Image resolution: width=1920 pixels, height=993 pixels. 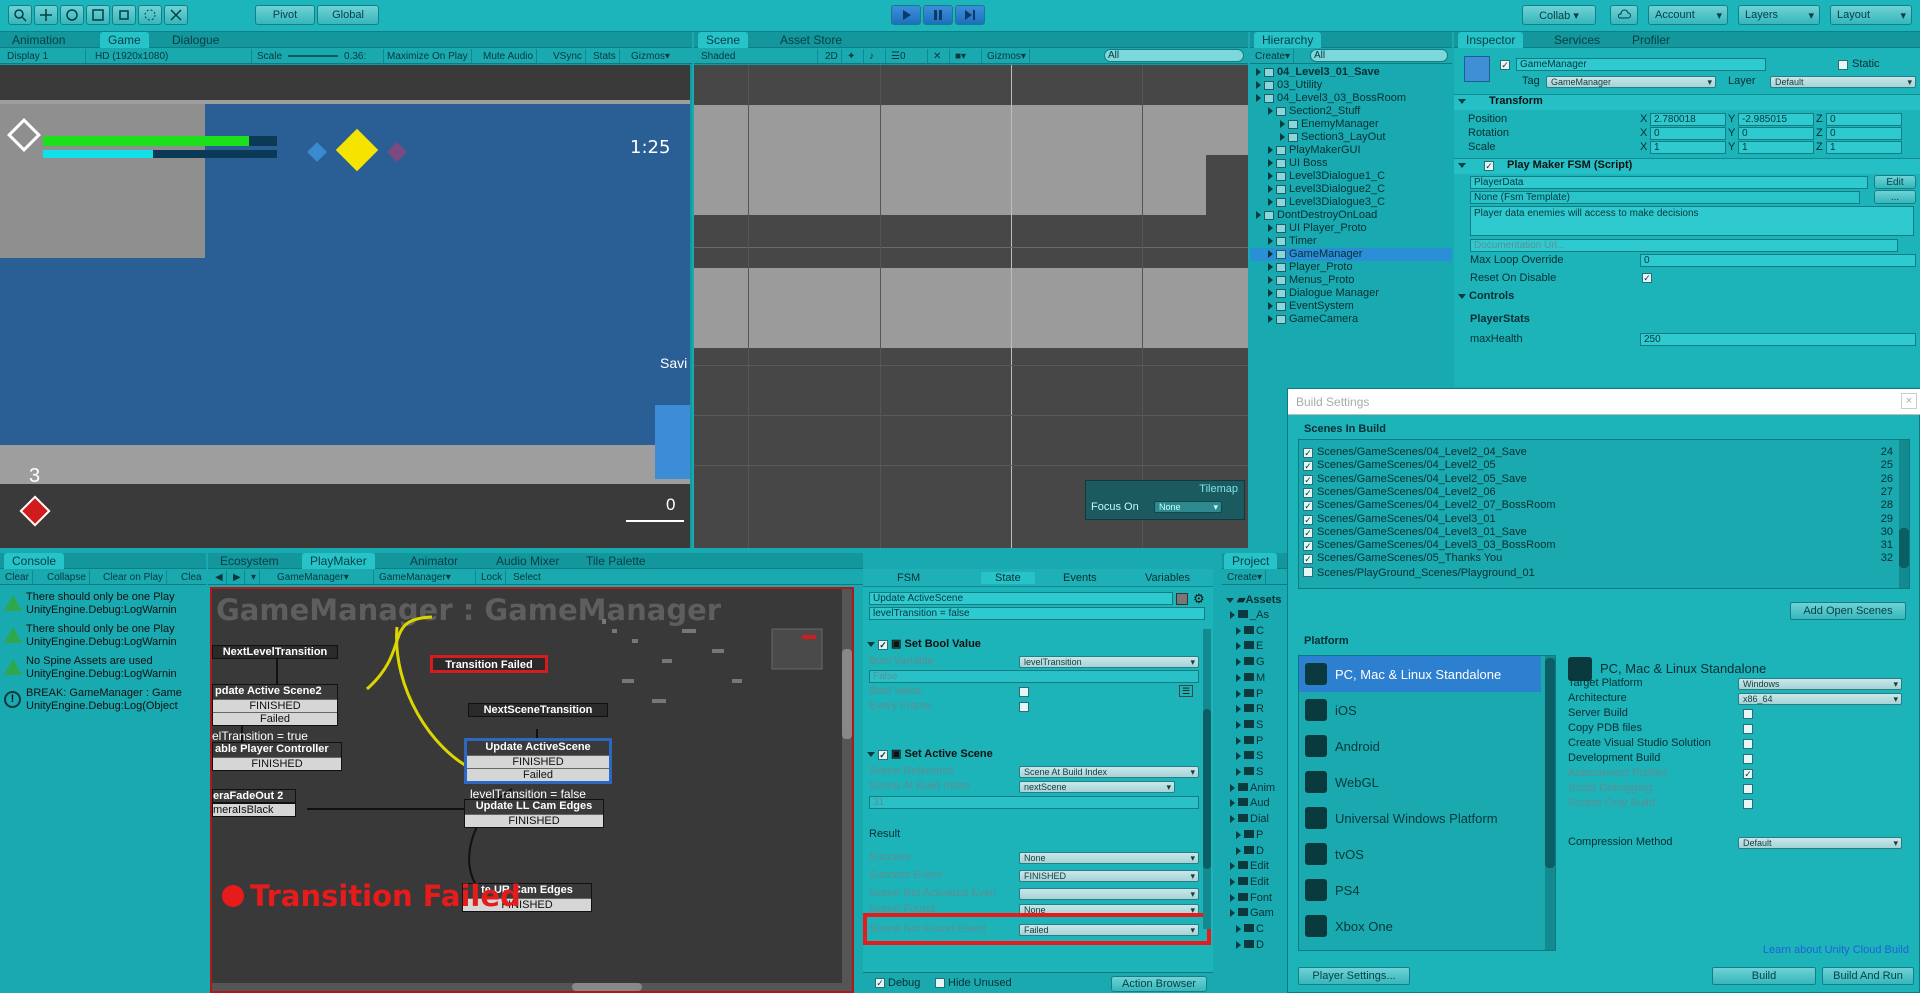 I want to click on hierarchy-item: Section3_LayOut, so click(x=1351, y=137).